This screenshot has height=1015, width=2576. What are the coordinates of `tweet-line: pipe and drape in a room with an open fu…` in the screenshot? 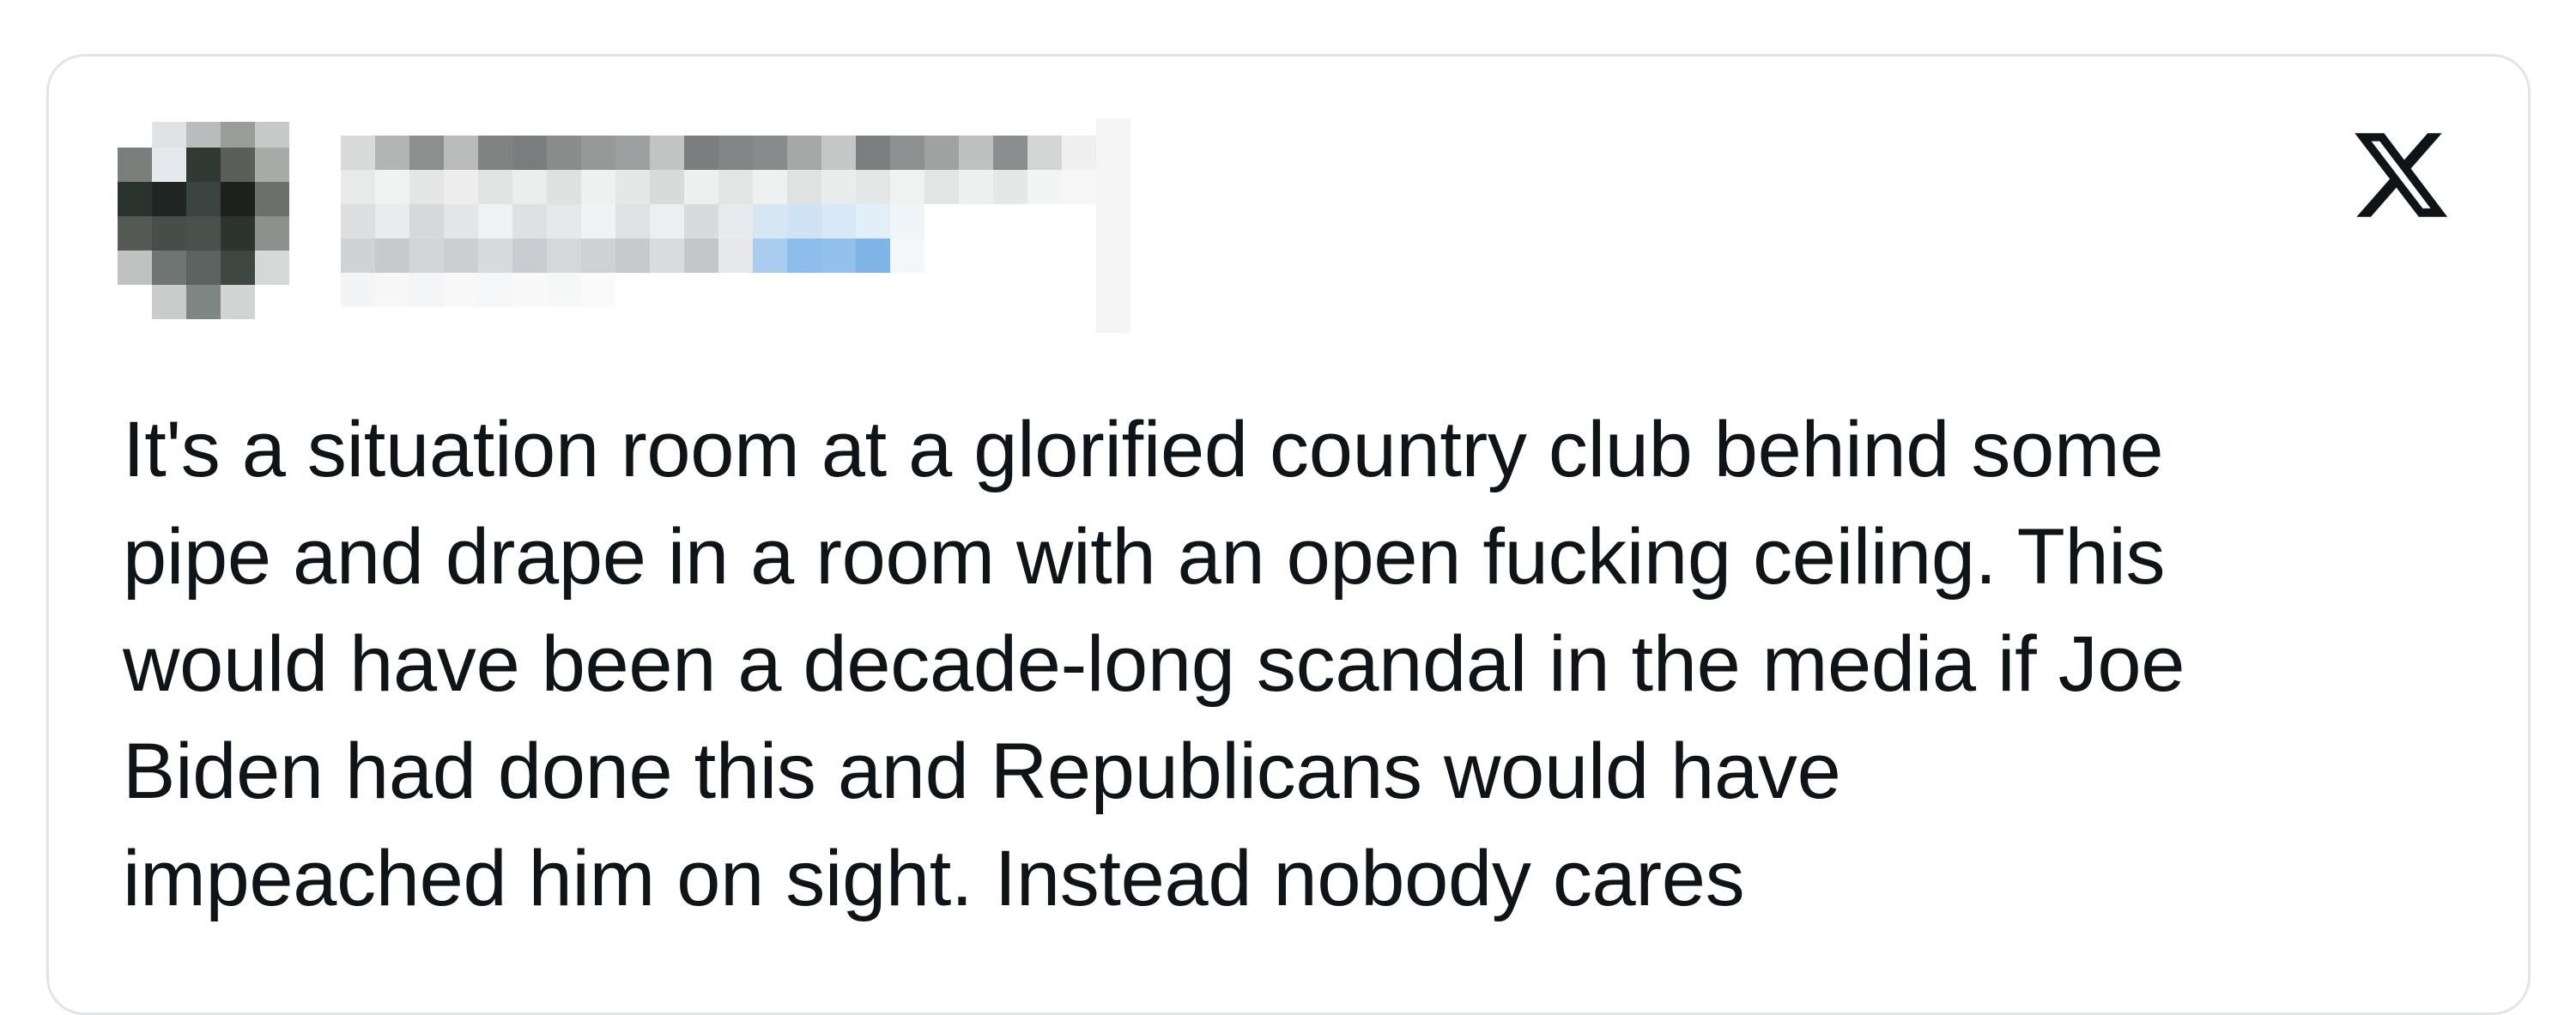 It's located at (1144, 557).